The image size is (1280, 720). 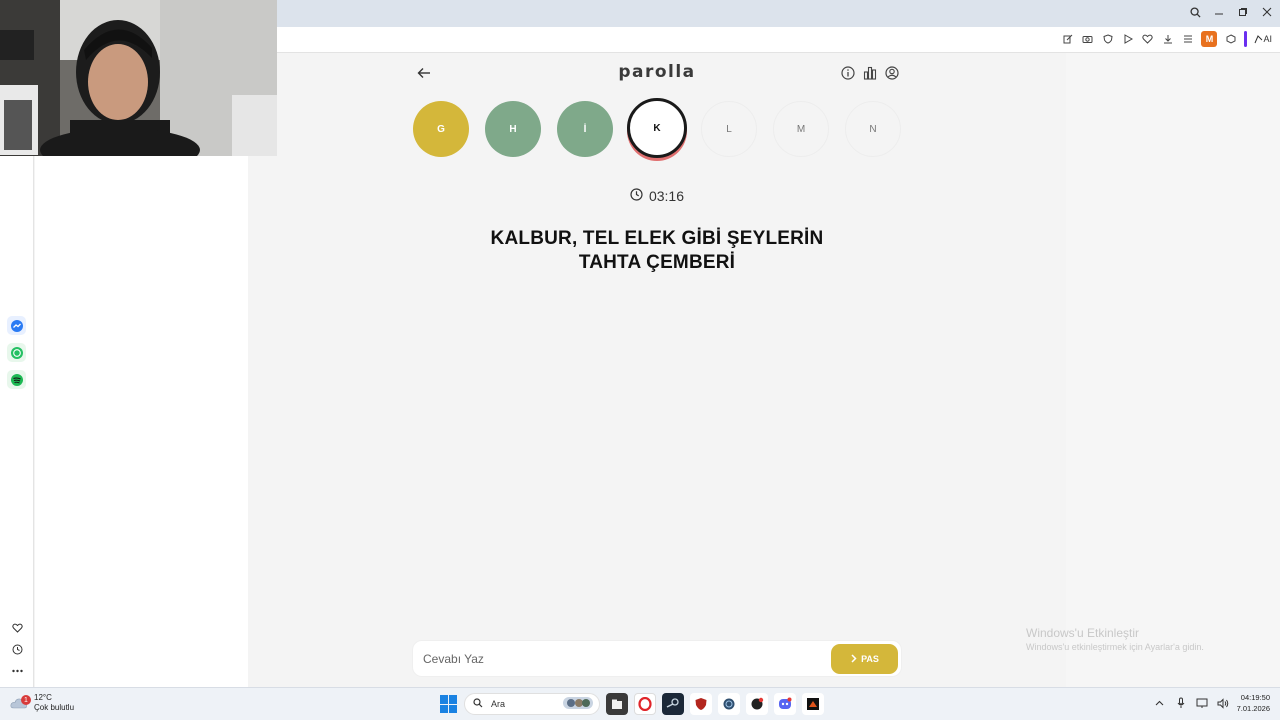 I want to click on letter-circle-l: L, so click(x=729, y=129).